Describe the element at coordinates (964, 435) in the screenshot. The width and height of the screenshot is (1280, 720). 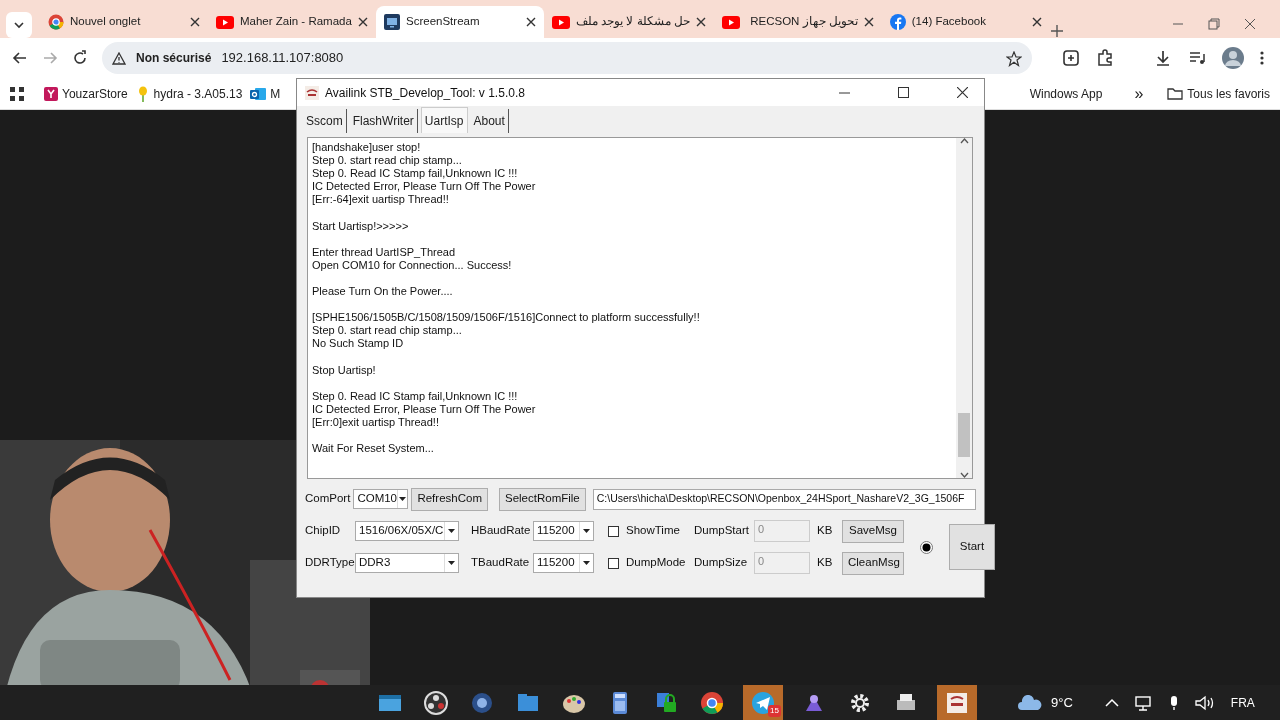
I see `scroll-thumb` at that location.